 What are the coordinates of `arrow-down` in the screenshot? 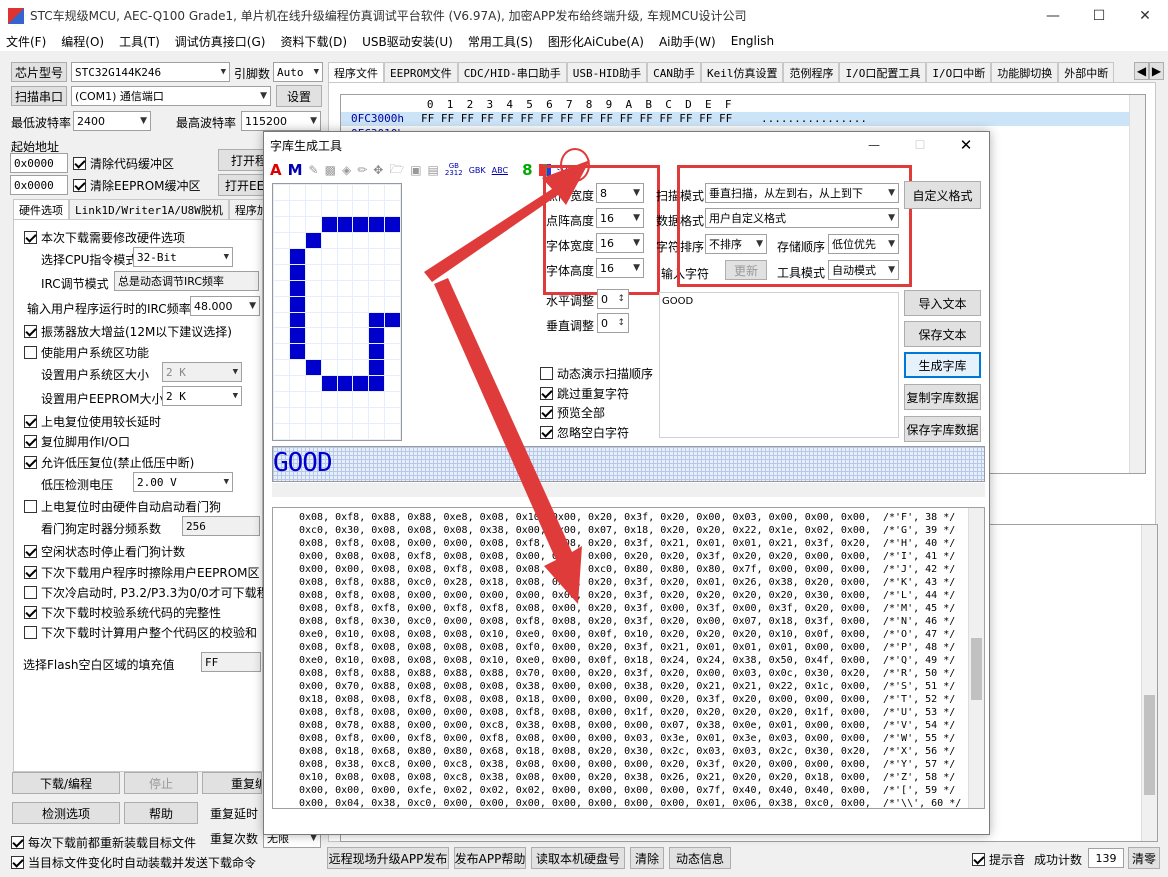 It's located at (508, 441).